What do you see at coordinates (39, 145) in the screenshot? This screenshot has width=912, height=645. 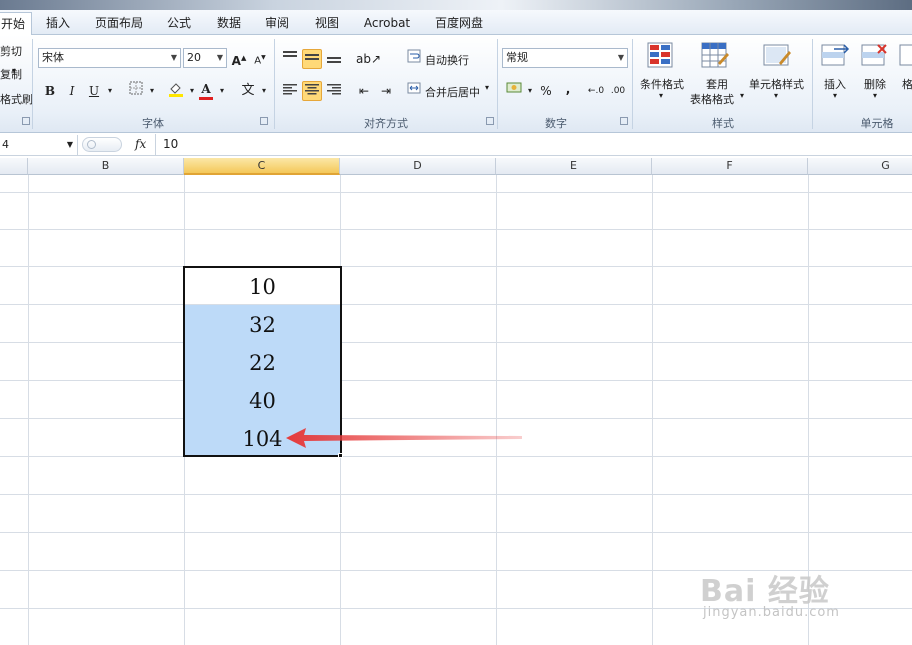 I see `name-box: 4 ▼` at bounding box center [39, 145].